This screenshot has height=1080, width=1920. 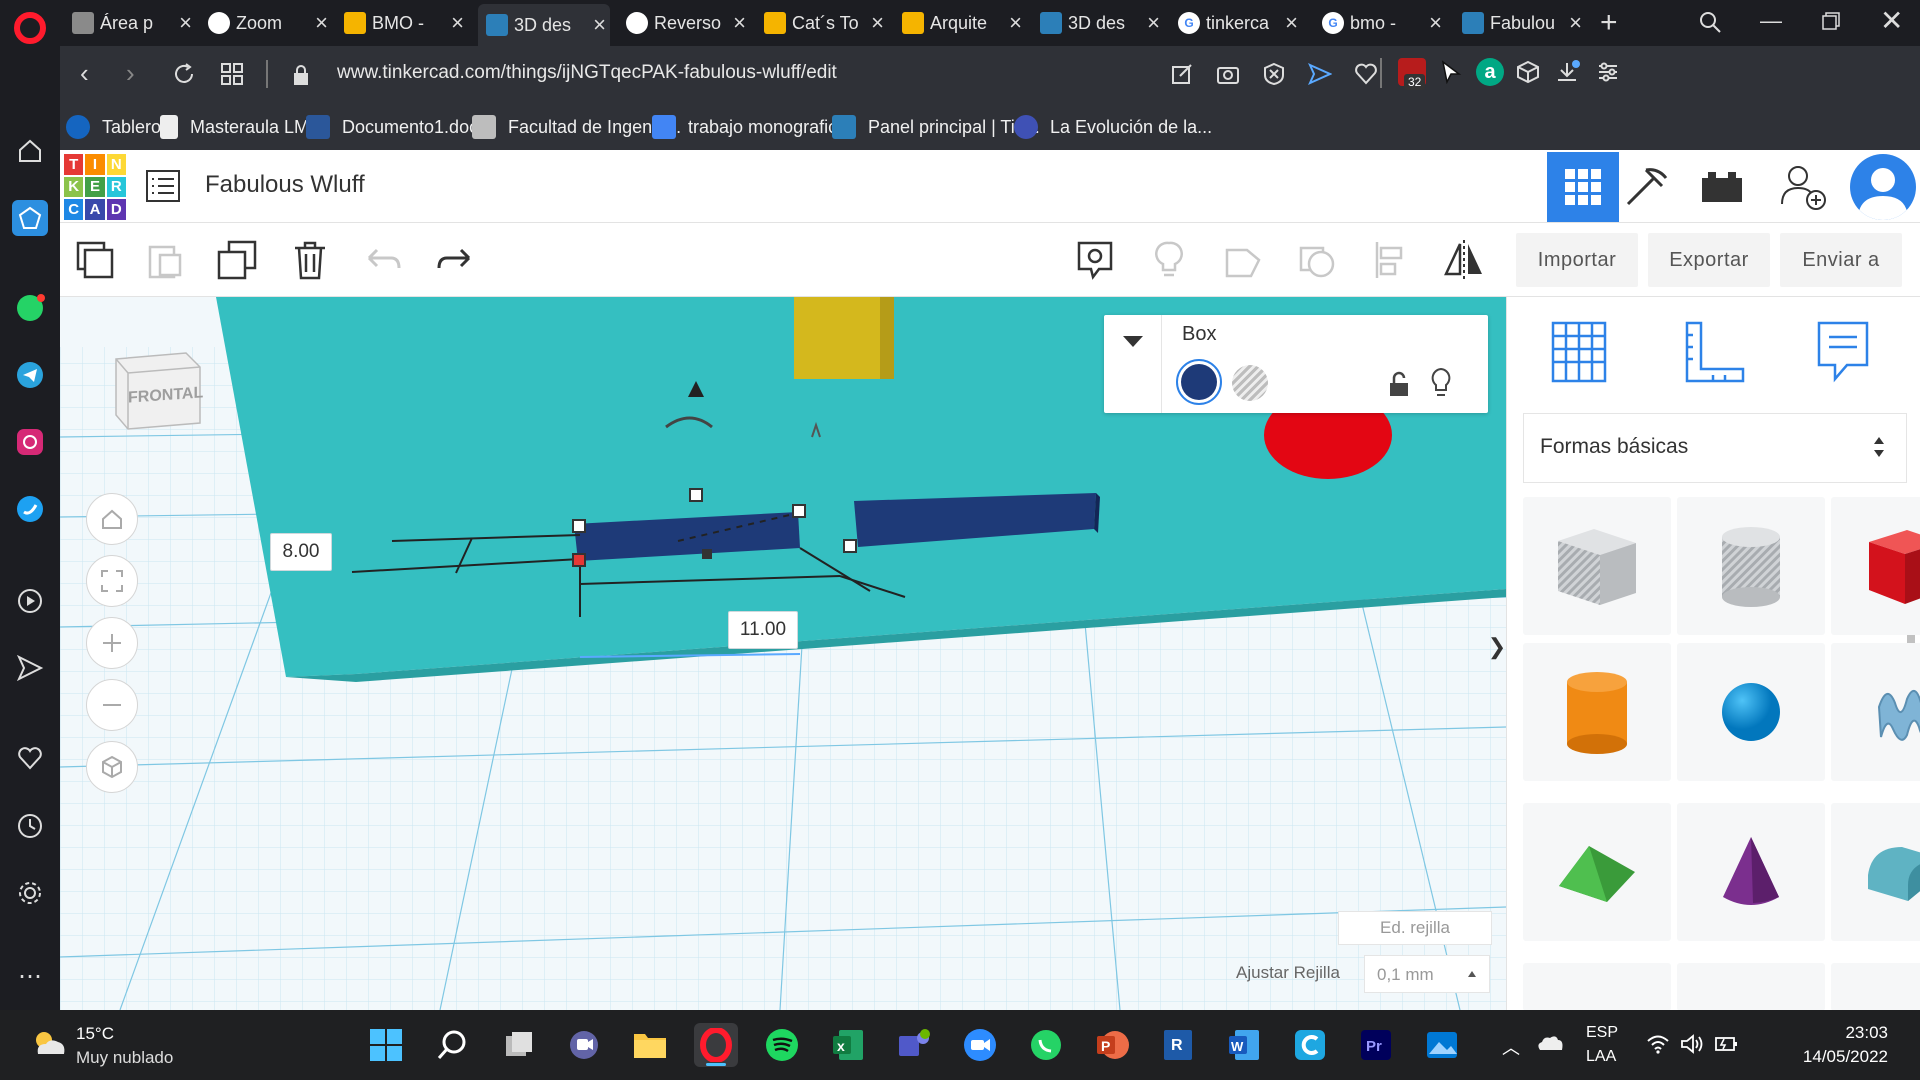 I want to click on solid-color-button, so click(x=1199, y=382).